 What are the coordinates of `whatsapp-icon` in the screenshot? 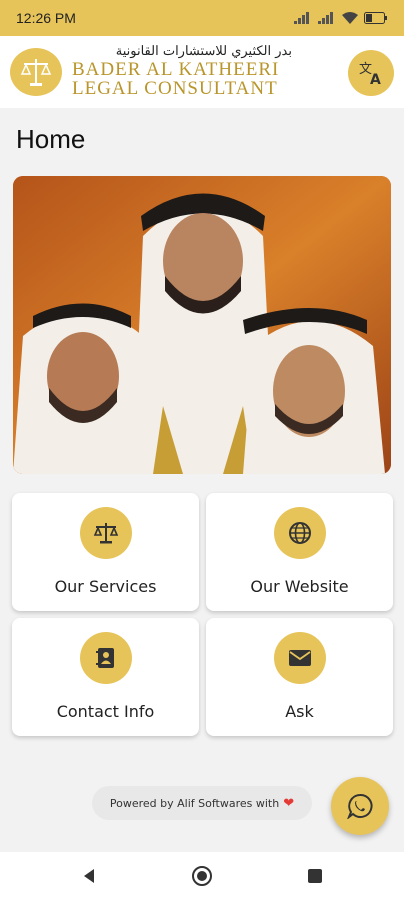 It's located at (360, 806).